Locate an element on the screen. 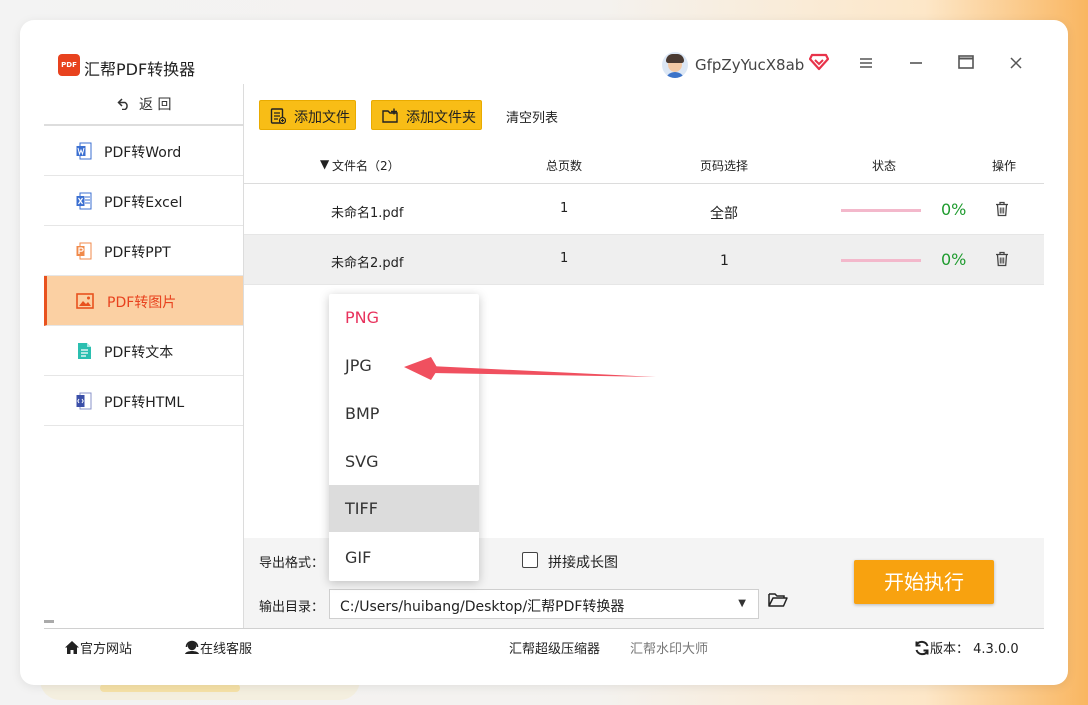 The height and width of the screenshot is (705, 1088). sidebar-item-label: PDF转HTML is located at coordinates (144, 403).